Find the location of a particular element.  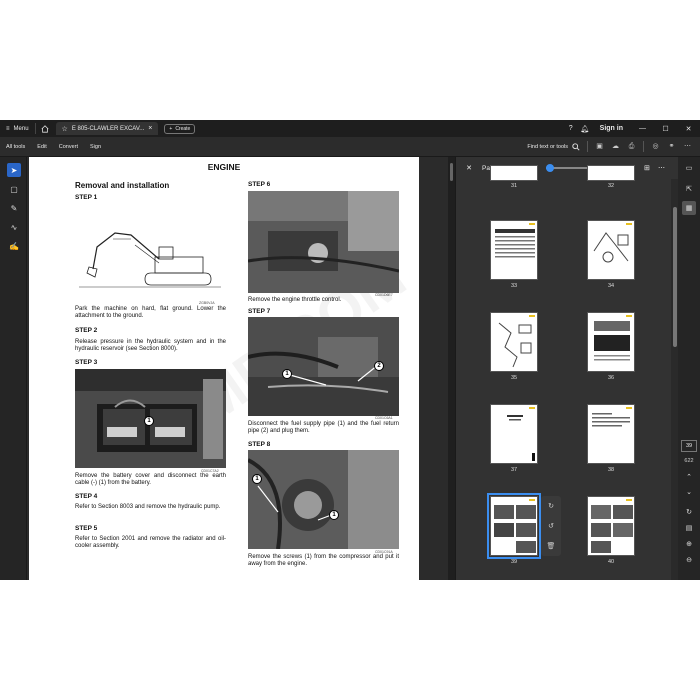

slider-knob is located at coordinates (549, 168).